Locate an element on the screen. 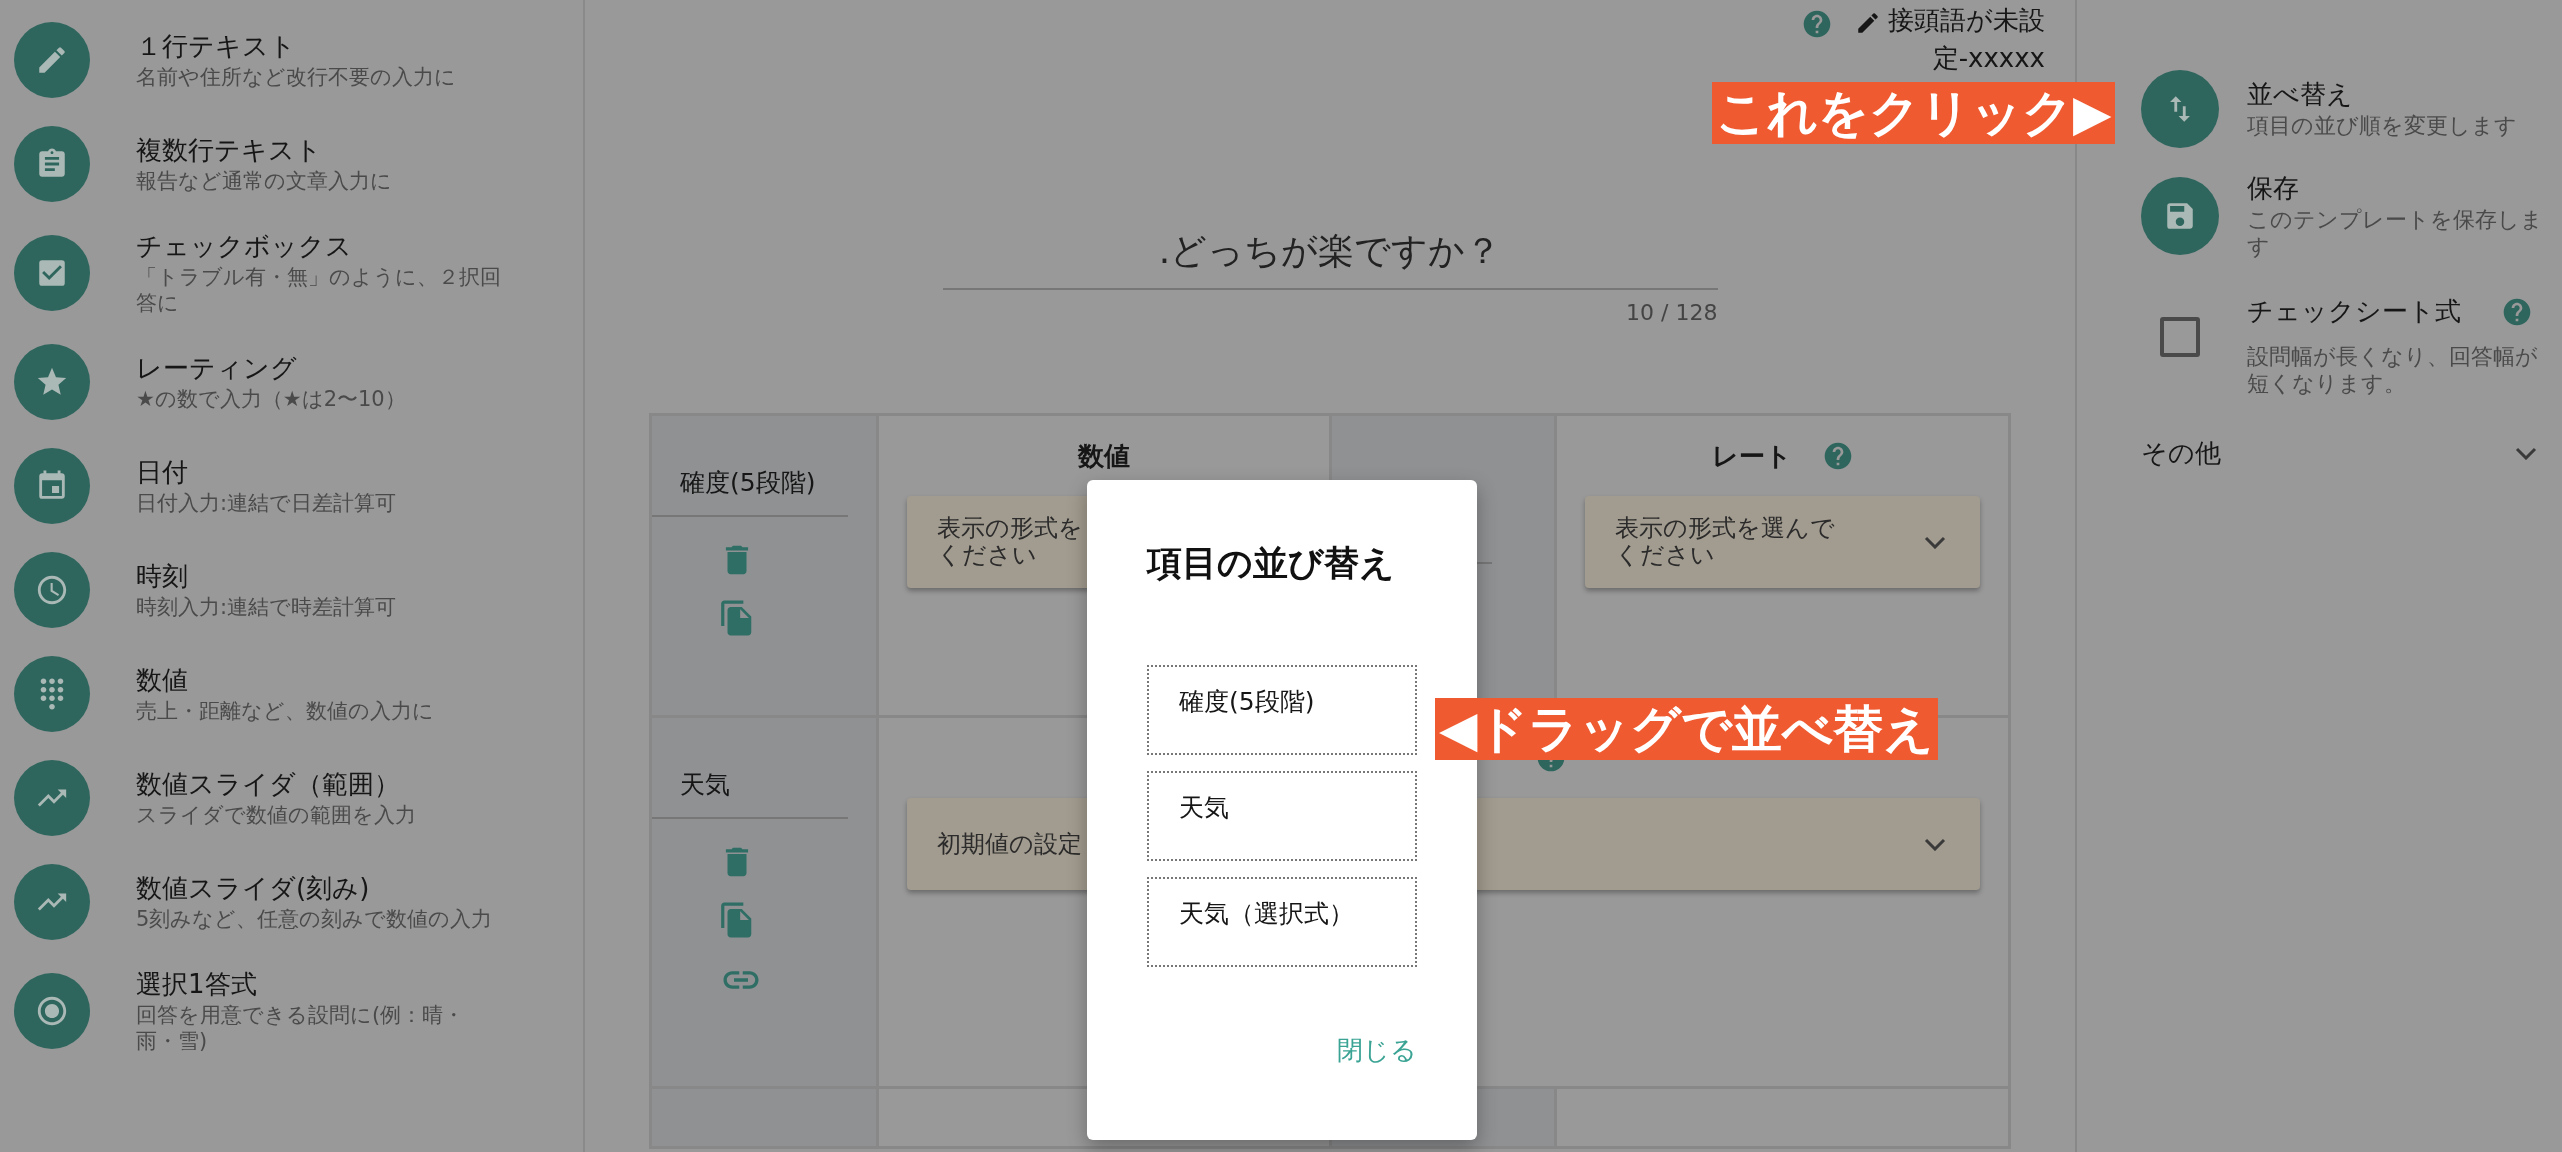 The width and height of the screenshot is (2562, 1152). character-counter: 10 / 128 is located at coordinates (1672, 313).